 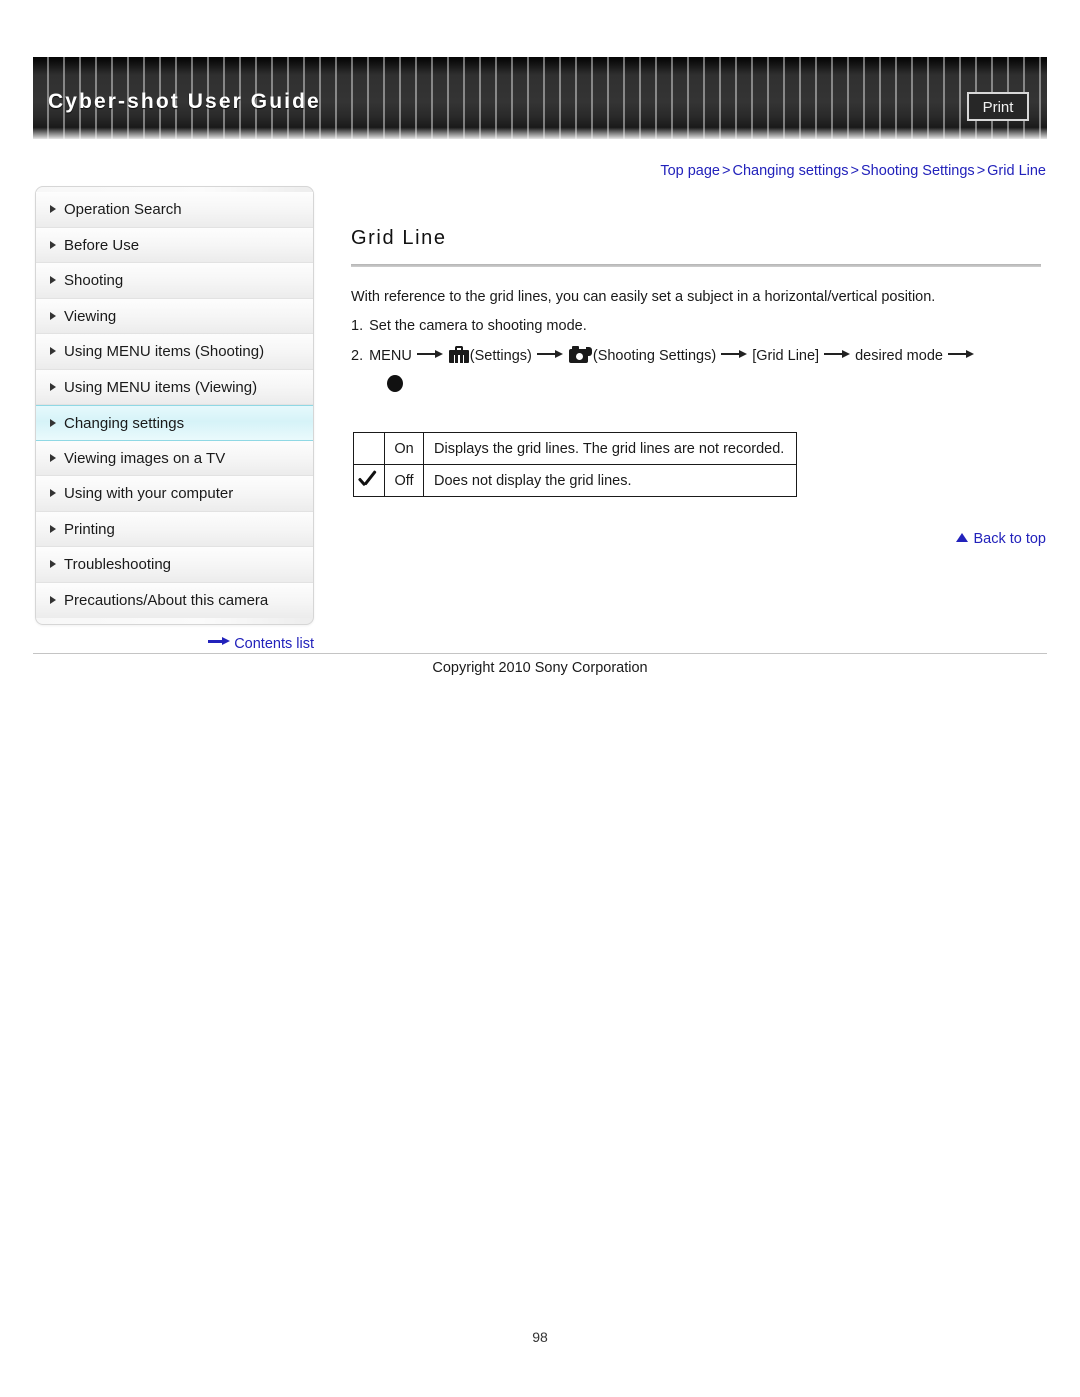 What do you see at coordinates (164, 351) in the screenshot?
I see `sidebar-item-label: Using MENU items (Shooting)` at bounding box center [164, 351].